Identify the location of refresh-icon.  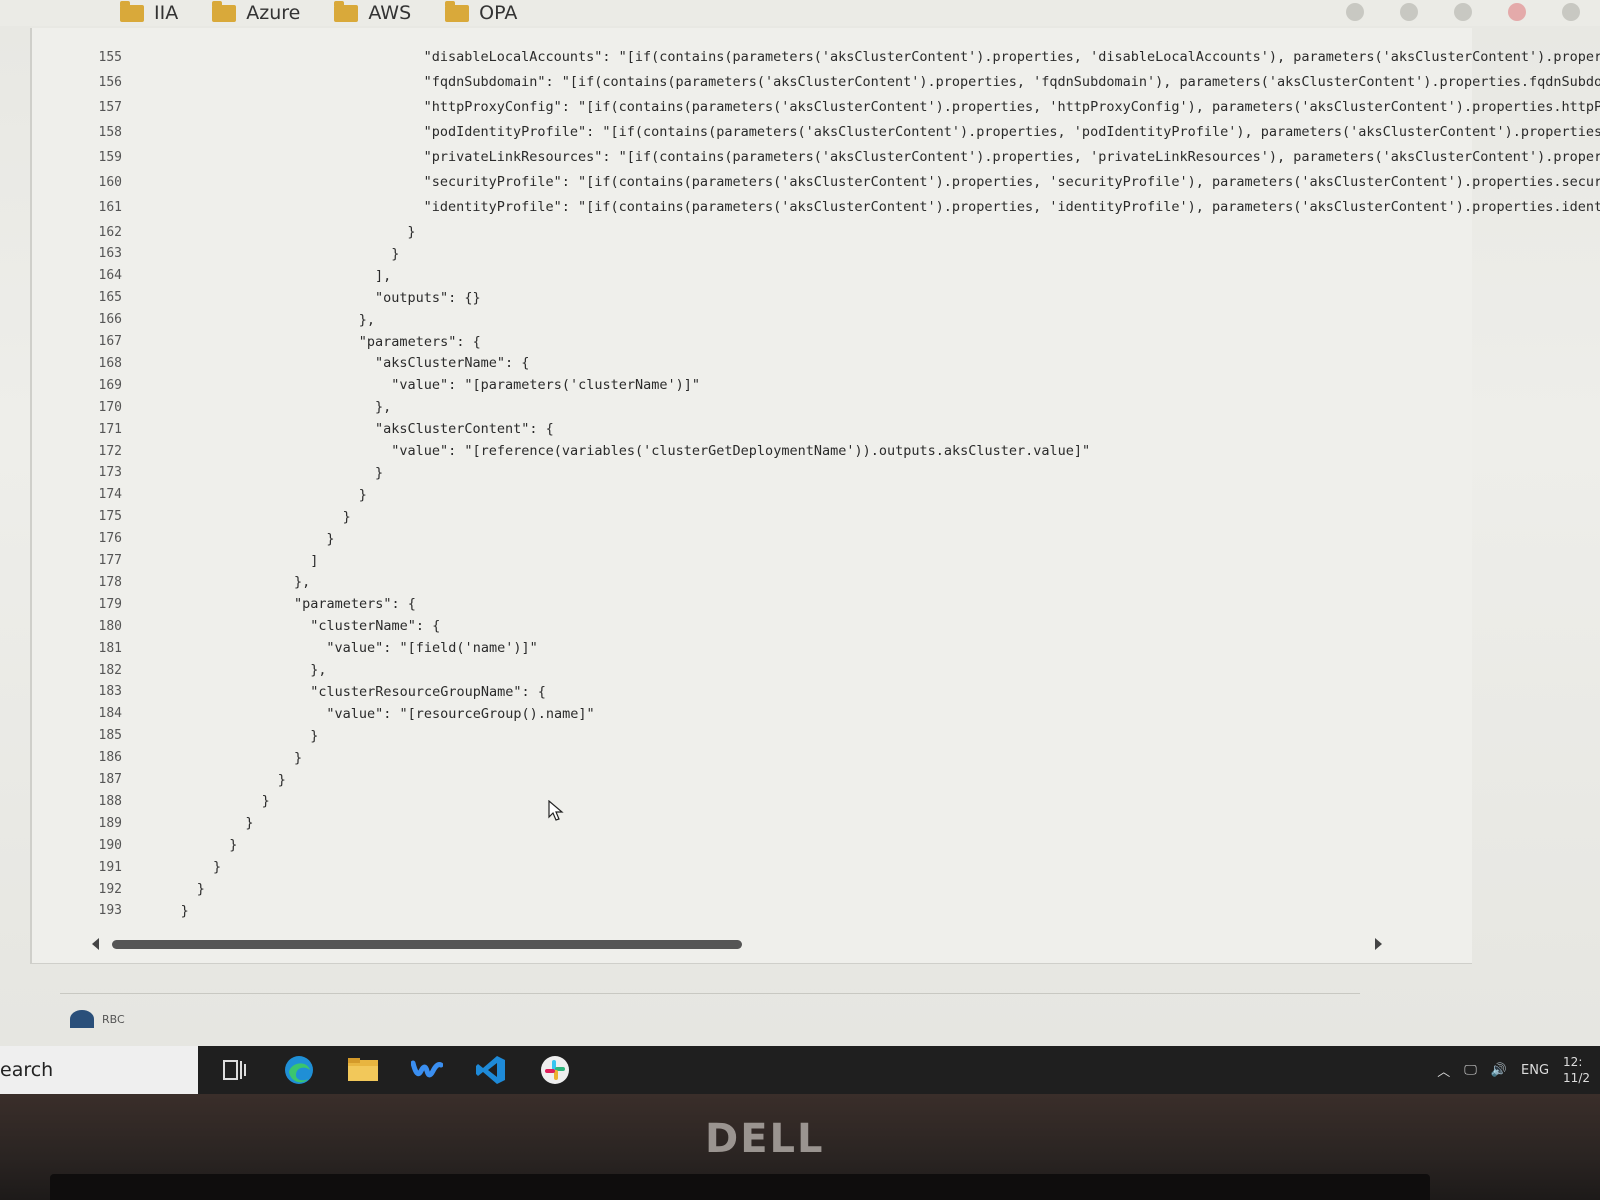
(1571, 12).